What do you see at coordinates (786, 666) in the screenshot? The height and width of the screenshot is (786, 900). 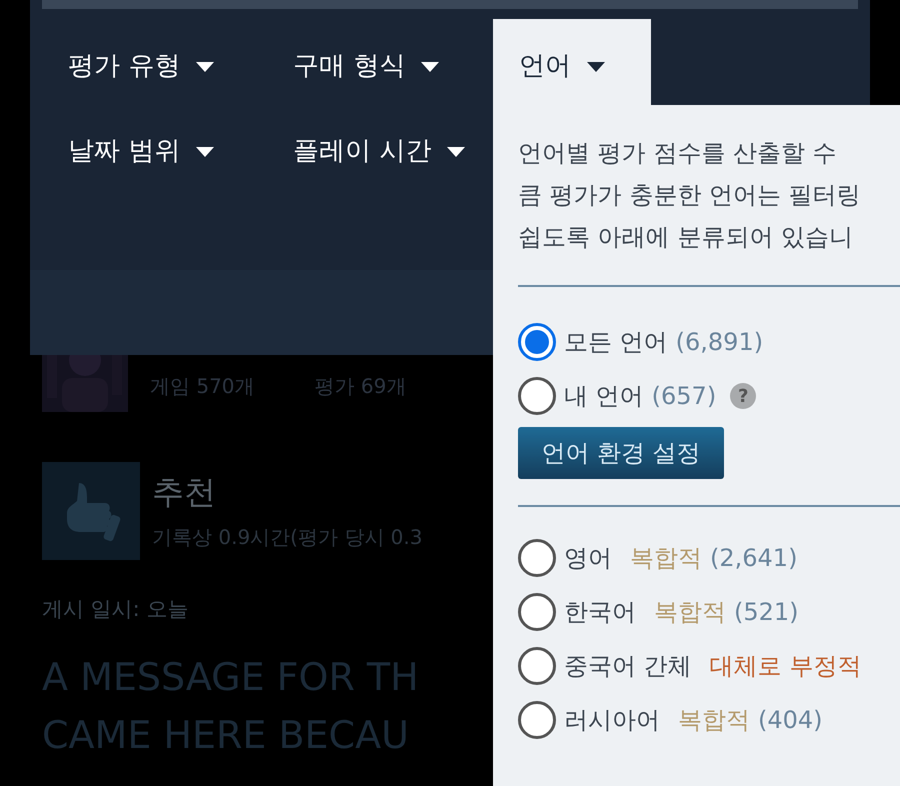 I see `rating-label: 대체로 부정적` at bounding box center [786, 666].